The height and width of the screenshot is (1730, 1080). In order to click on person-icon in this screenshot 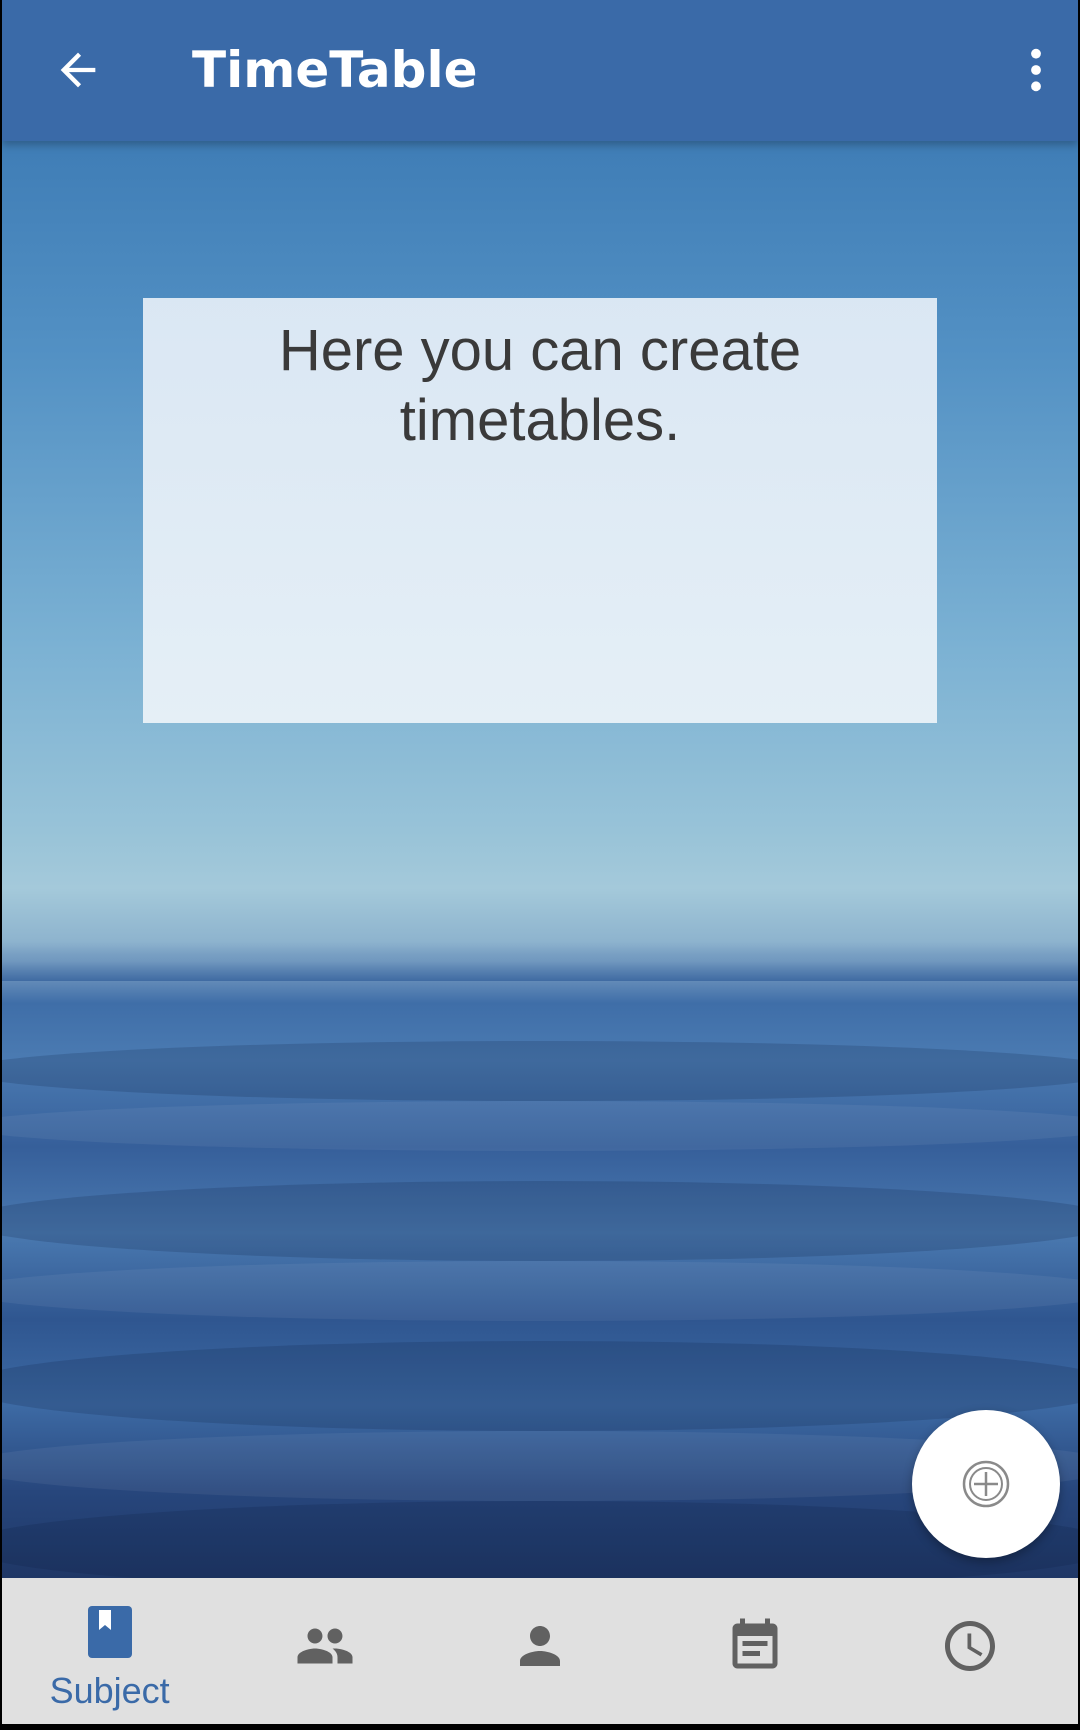, I will do `click(540, 1646)`.